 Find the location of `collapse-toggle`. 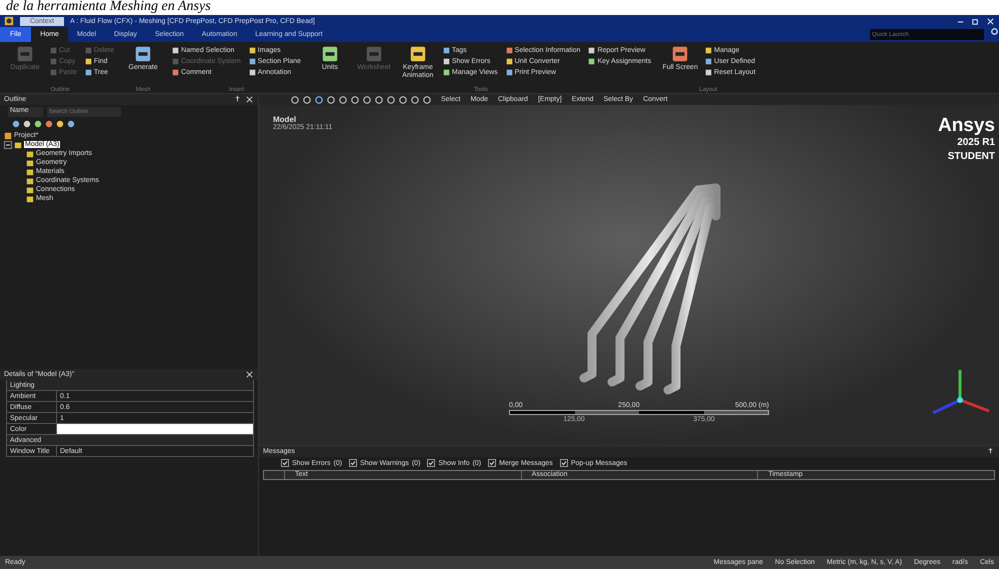

collapse-toggle is located at coordinates (8, 144).